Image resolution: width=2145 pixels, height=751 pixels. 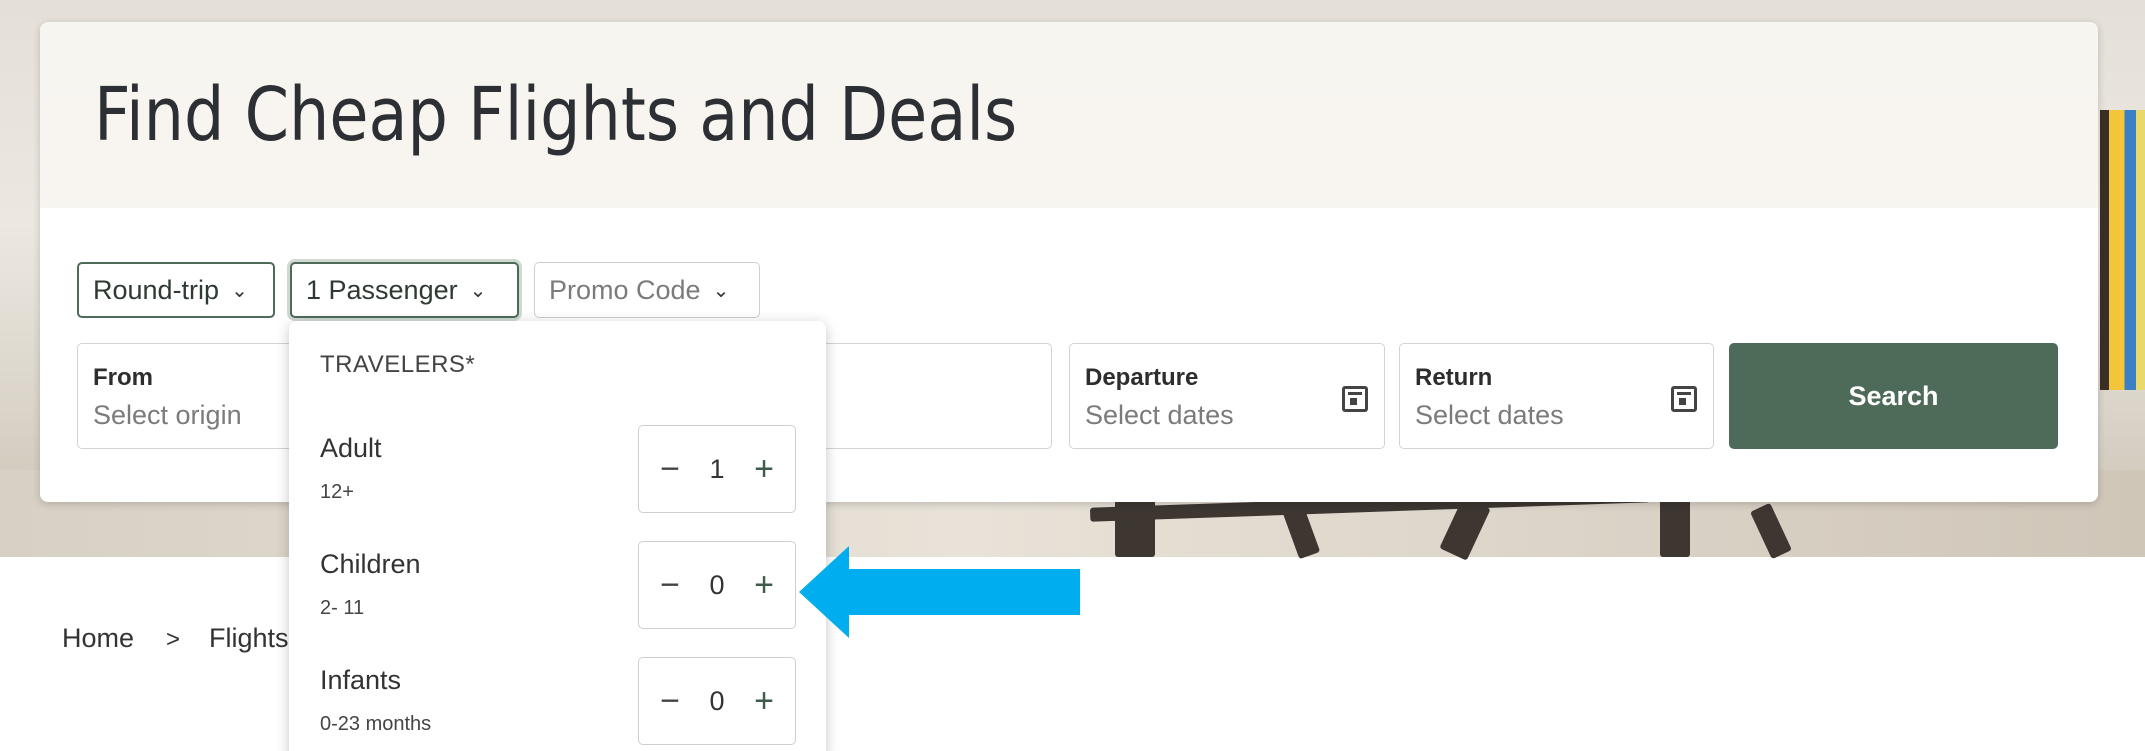 I want to click on infants-stepper: − 0 +, so click(x=717, y=701).